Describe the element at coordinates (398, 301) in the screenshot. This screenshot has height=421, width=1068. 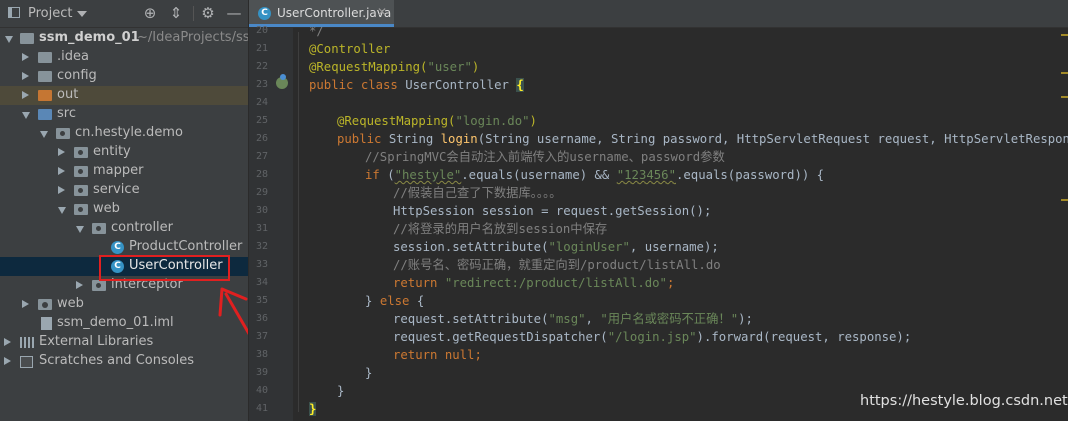
I see `code-keyword: else` at that location.